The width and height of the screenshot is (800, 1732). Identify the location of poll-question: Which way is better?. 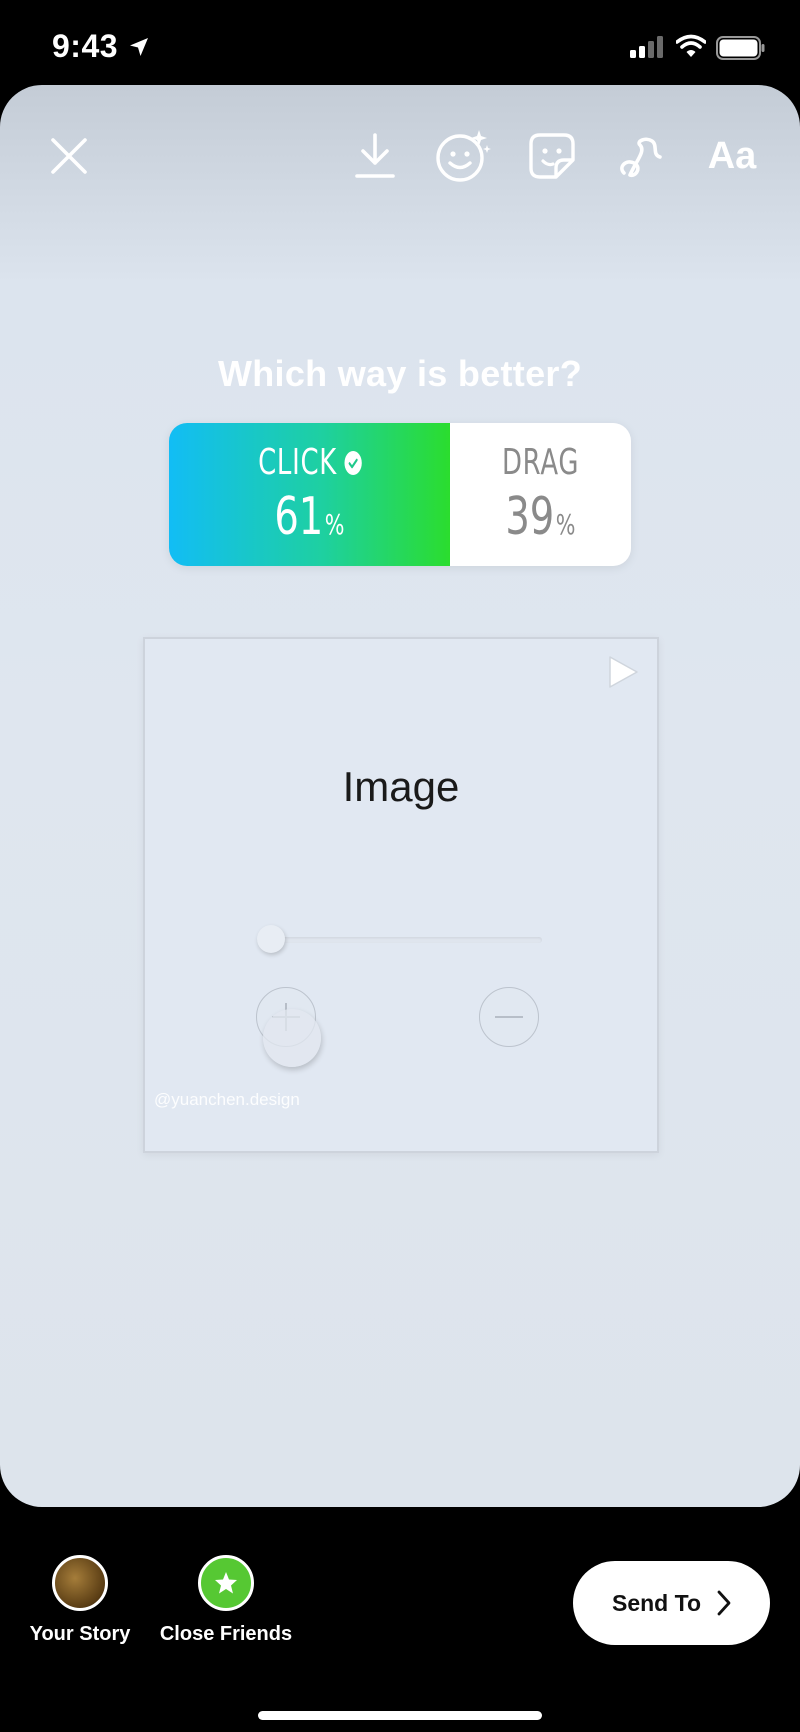
(400, 373).